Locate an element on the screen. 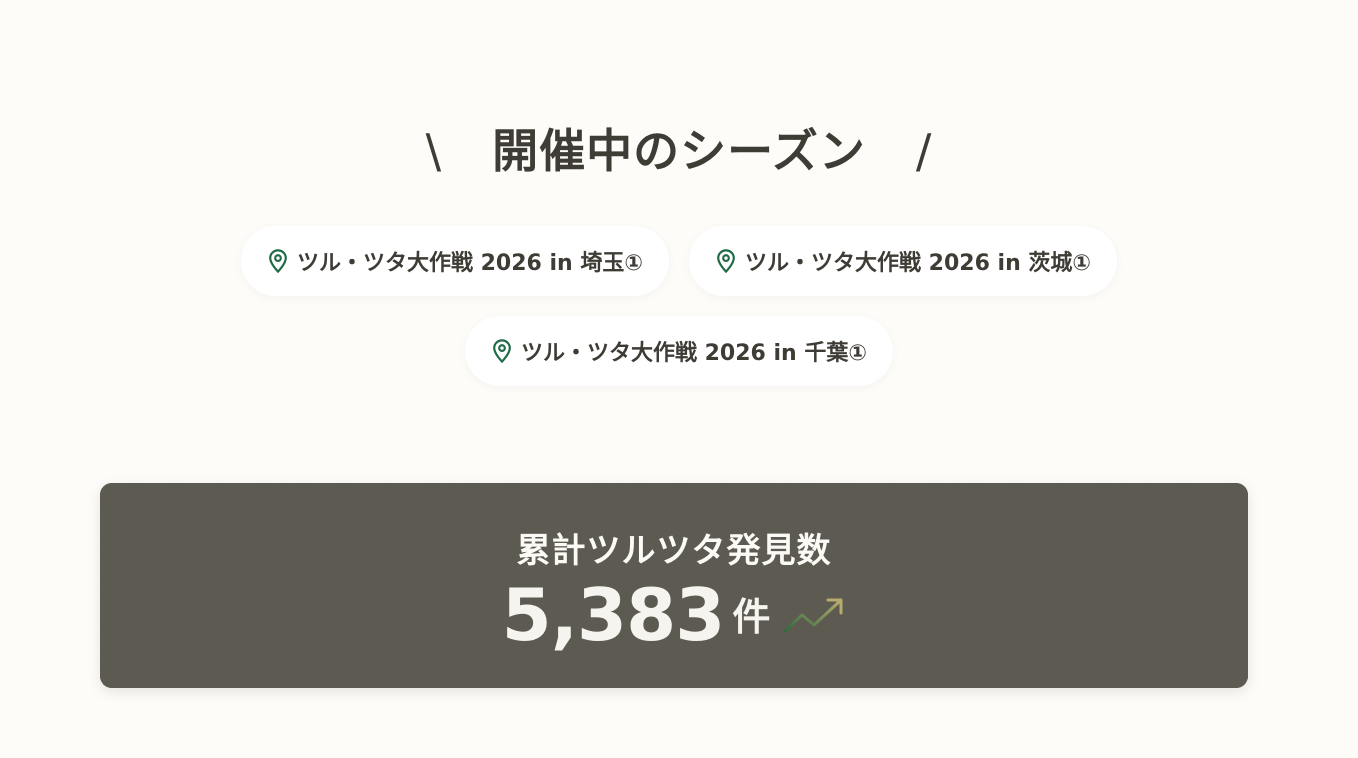  heading-title: 開催中のシーズン is located at coordinates (679, 150).